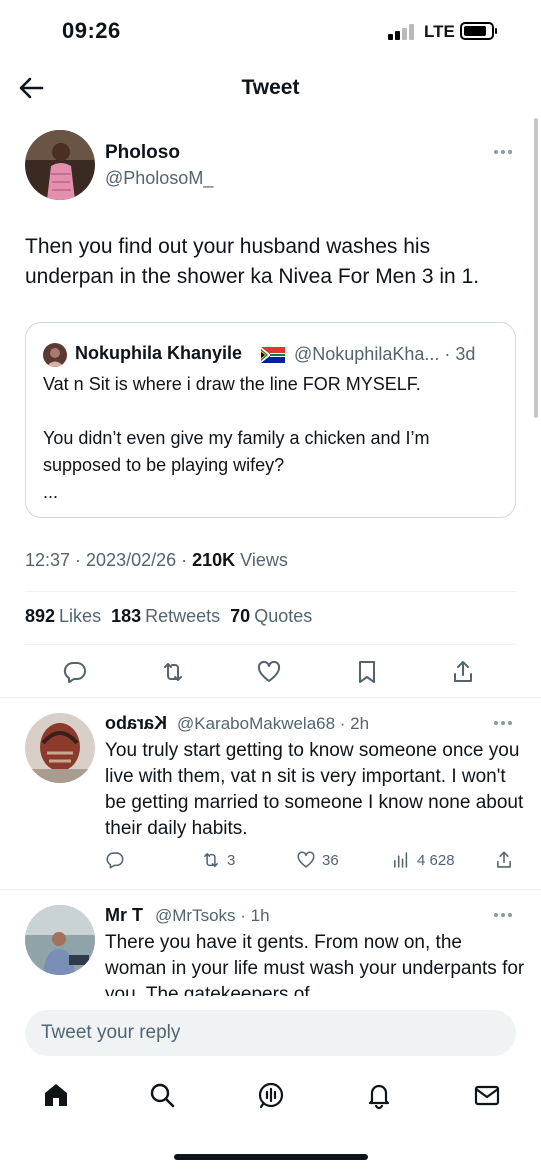 This screenshot has width=541, height=1170. Describe the element at coordinates (317, 860) in the screenshot. I see `reply-like-button: 36` at that location.